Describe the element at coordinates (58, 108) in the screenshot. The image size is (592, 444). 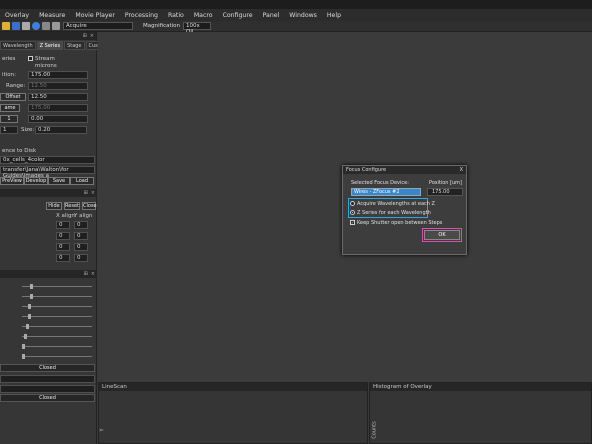
I see `same-field: 175.00` at that location.